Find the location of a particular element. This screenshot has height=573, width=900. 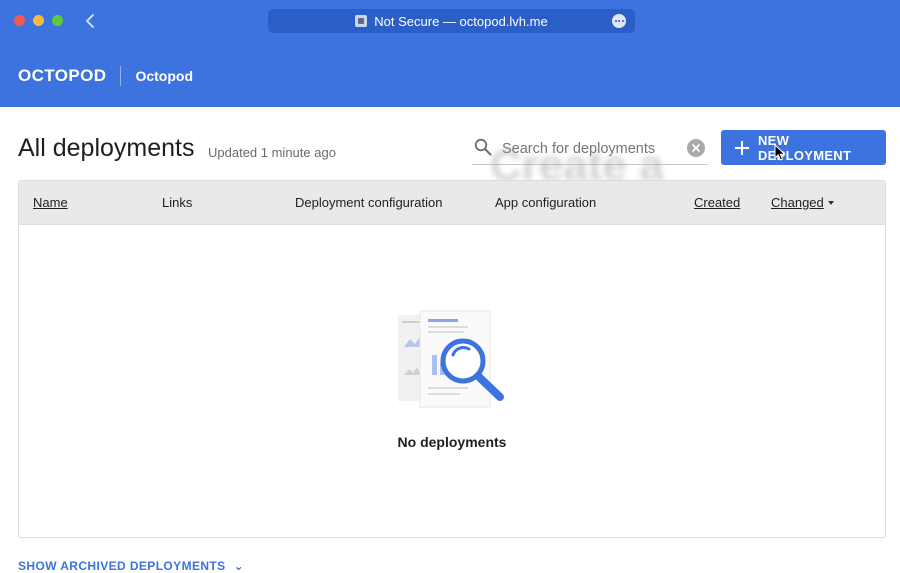

window-controls is located at coordinates (38, 20).